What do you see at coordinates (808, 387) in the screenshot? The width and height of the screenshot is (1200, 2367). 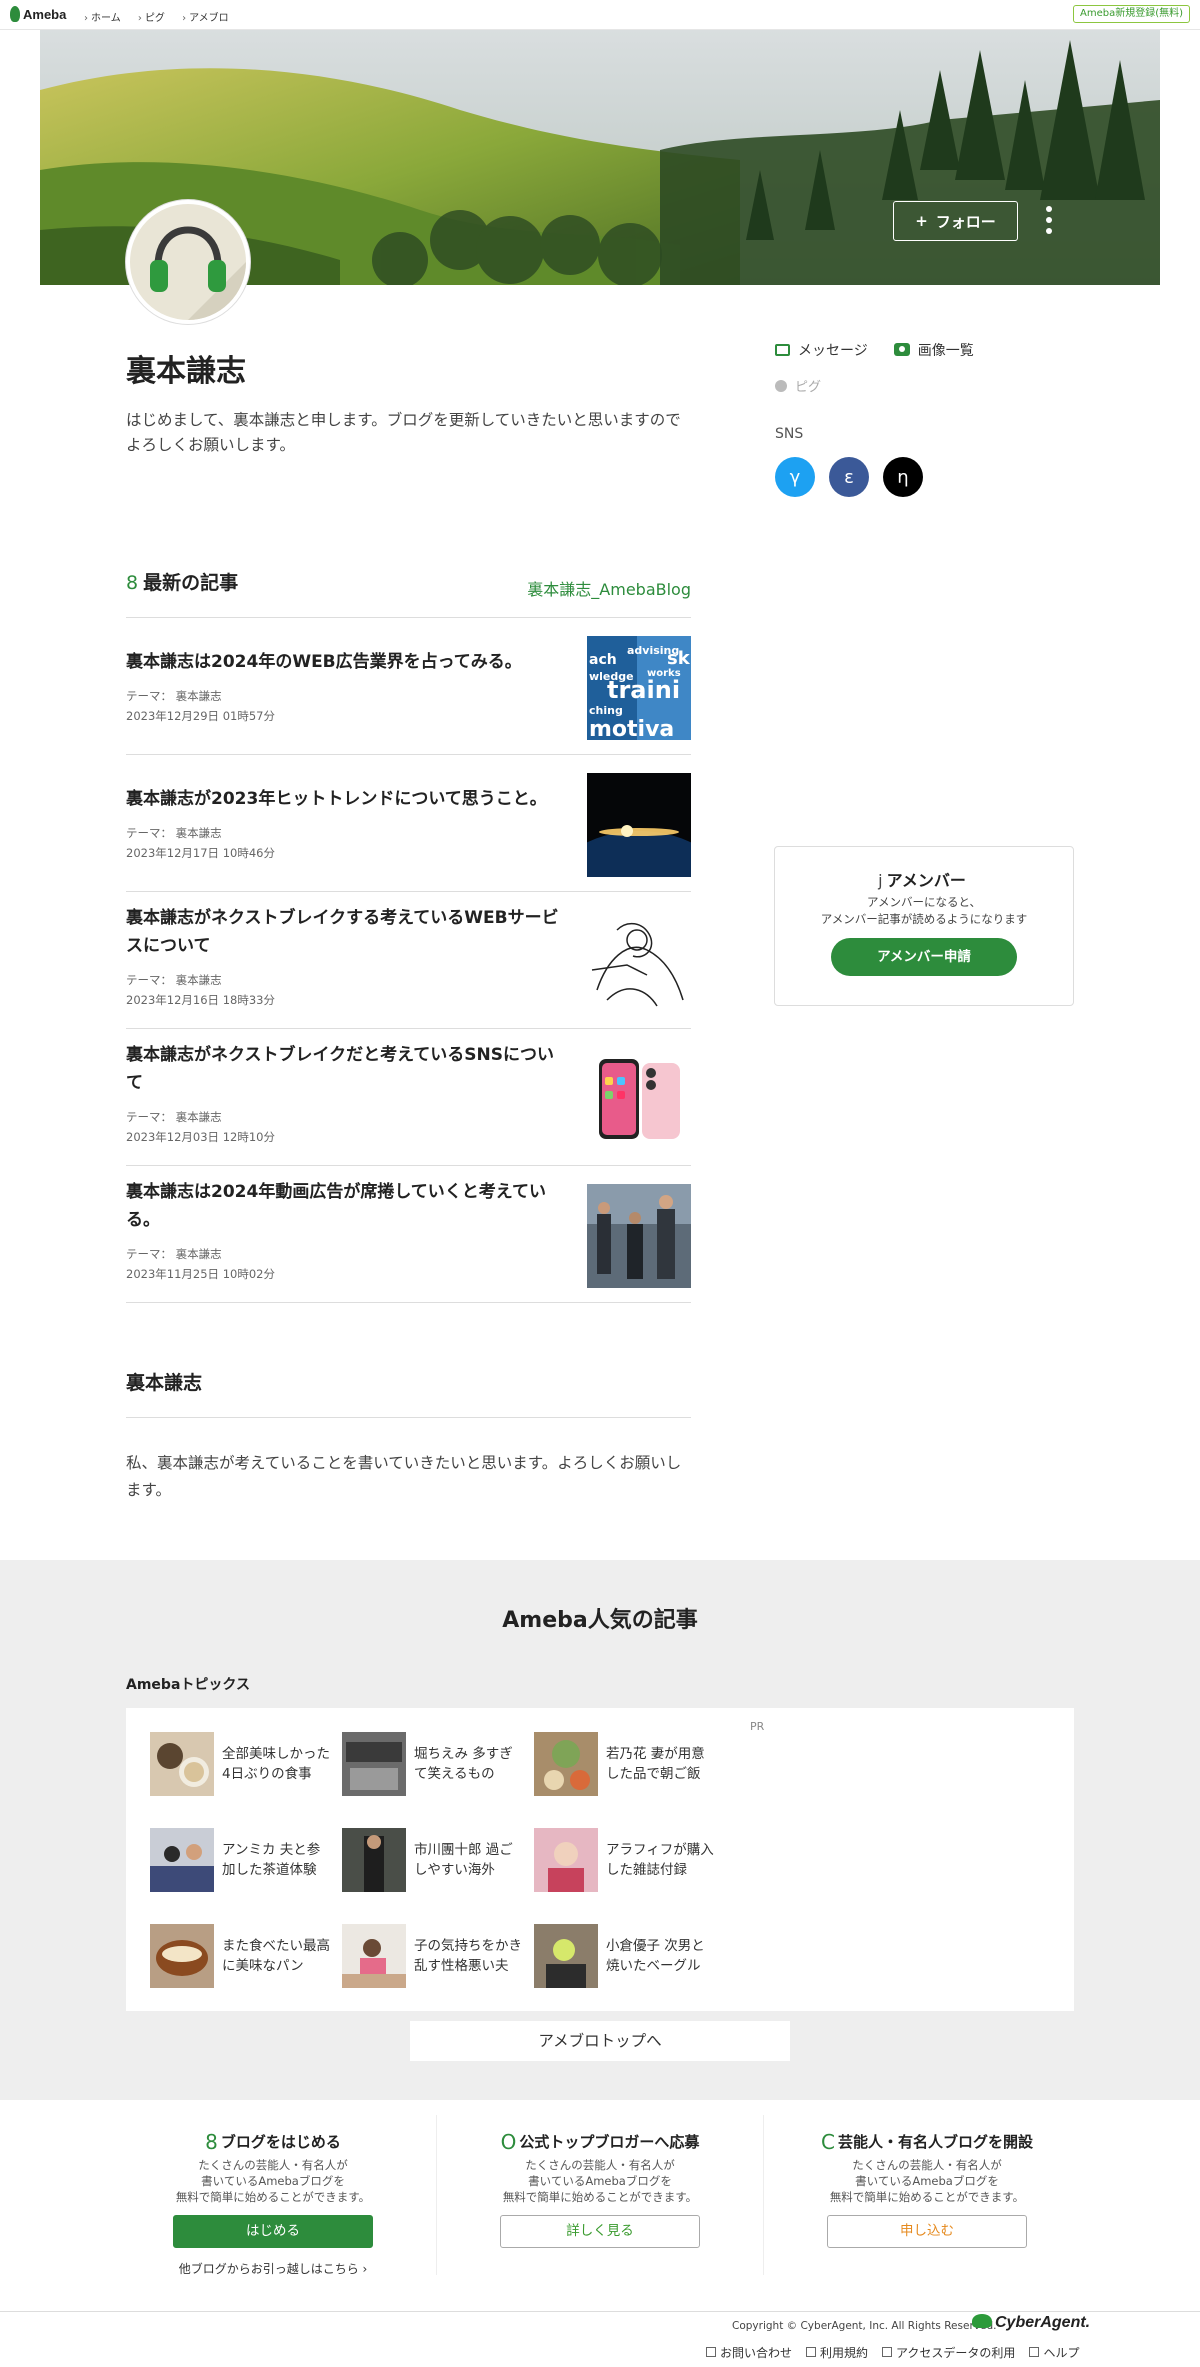 I see `pigg-label: ピグ` at bounding box center [808, 387].